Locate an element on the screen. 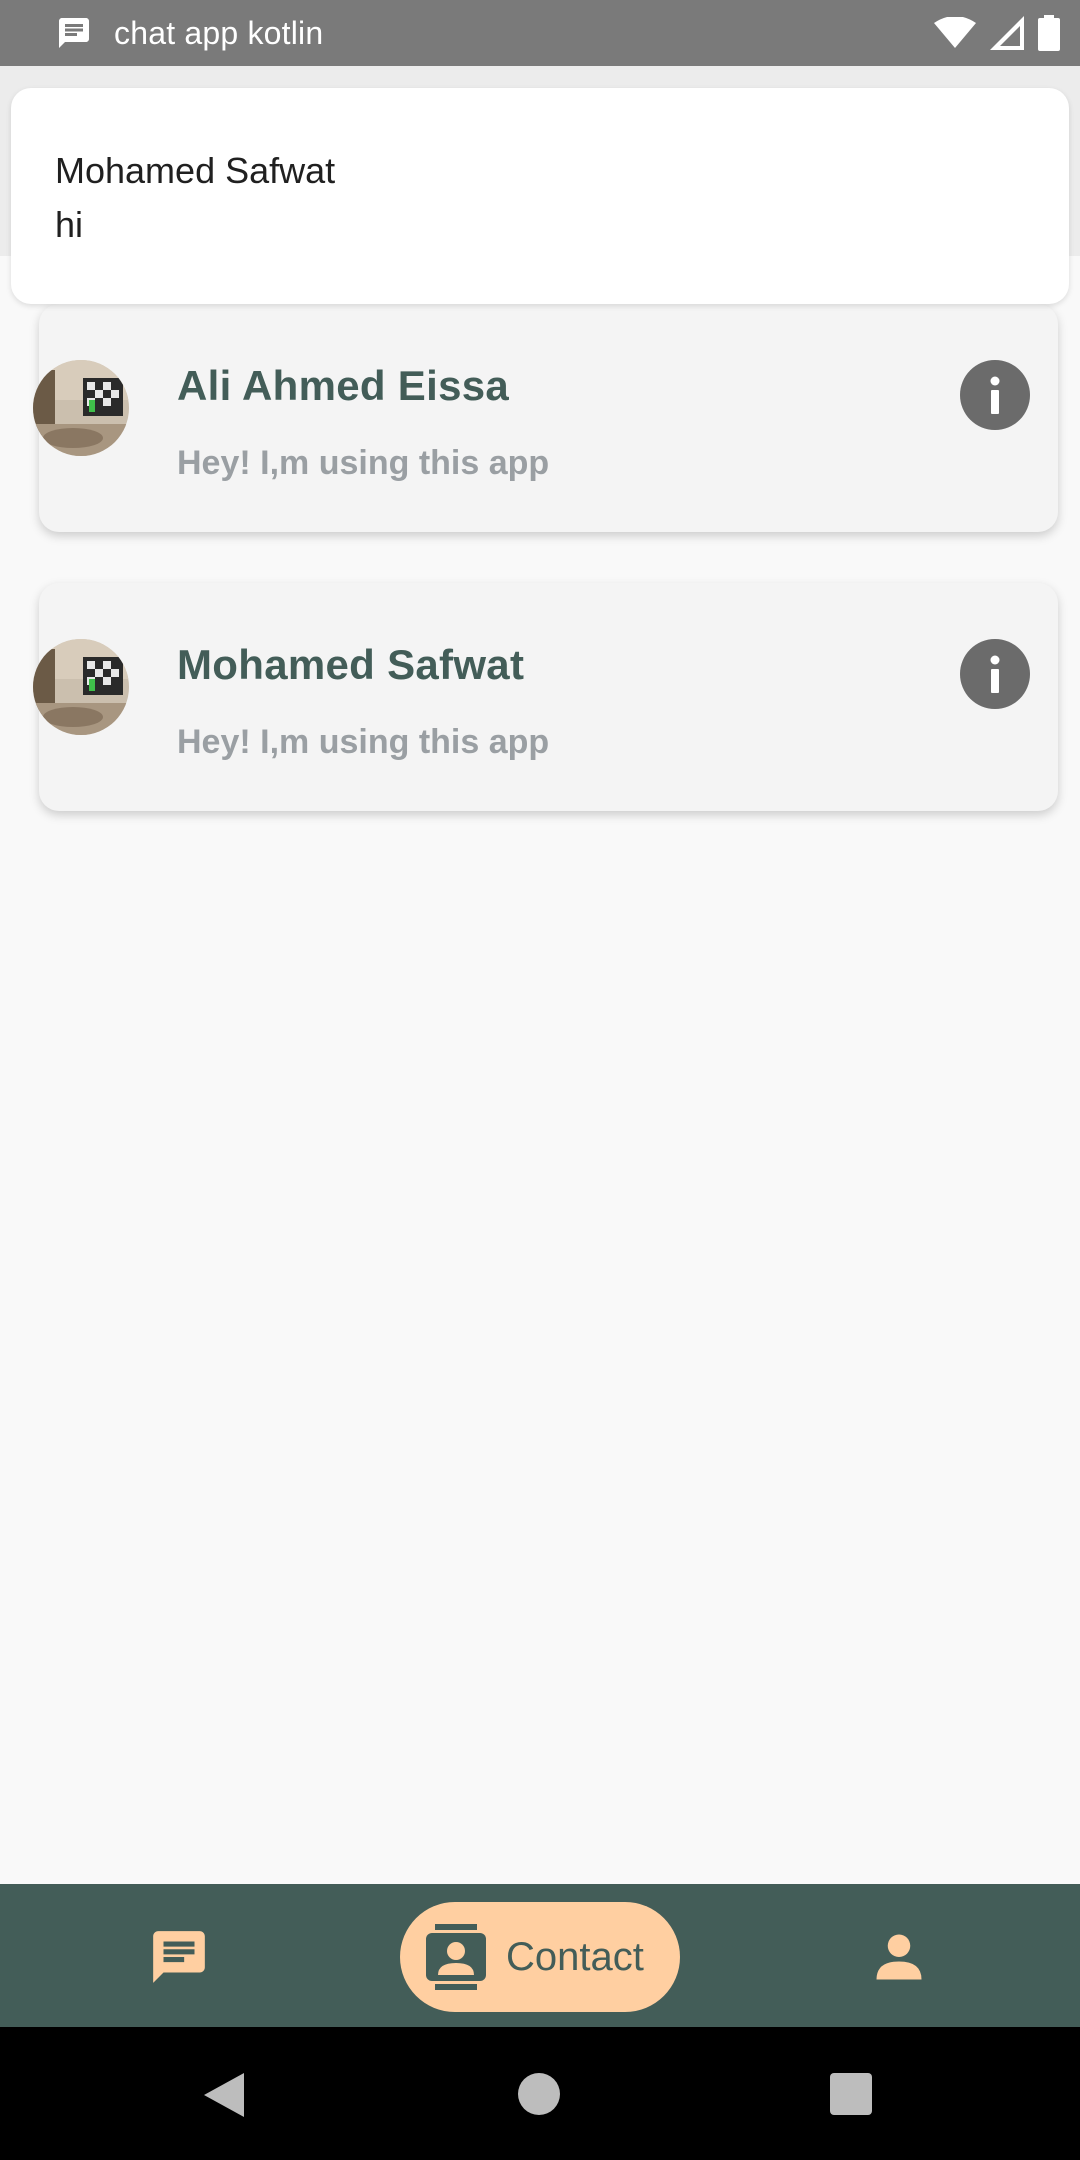 The width and height of the screenshot is (1080, 2160). wifi-icon is located at coordinates (955, 32).